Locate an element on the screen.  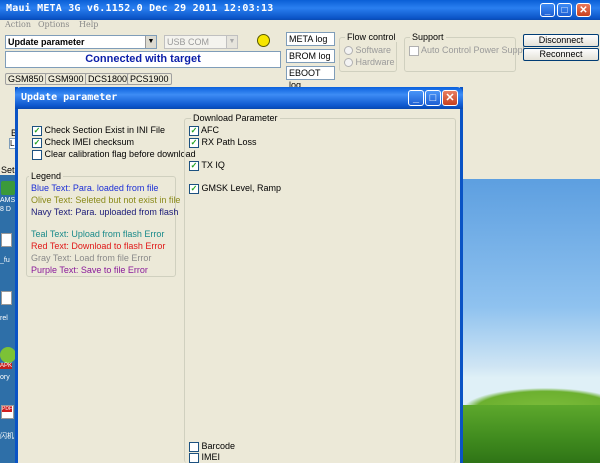
disconnect-button: Disconnect is located at coordinates (561, 40).